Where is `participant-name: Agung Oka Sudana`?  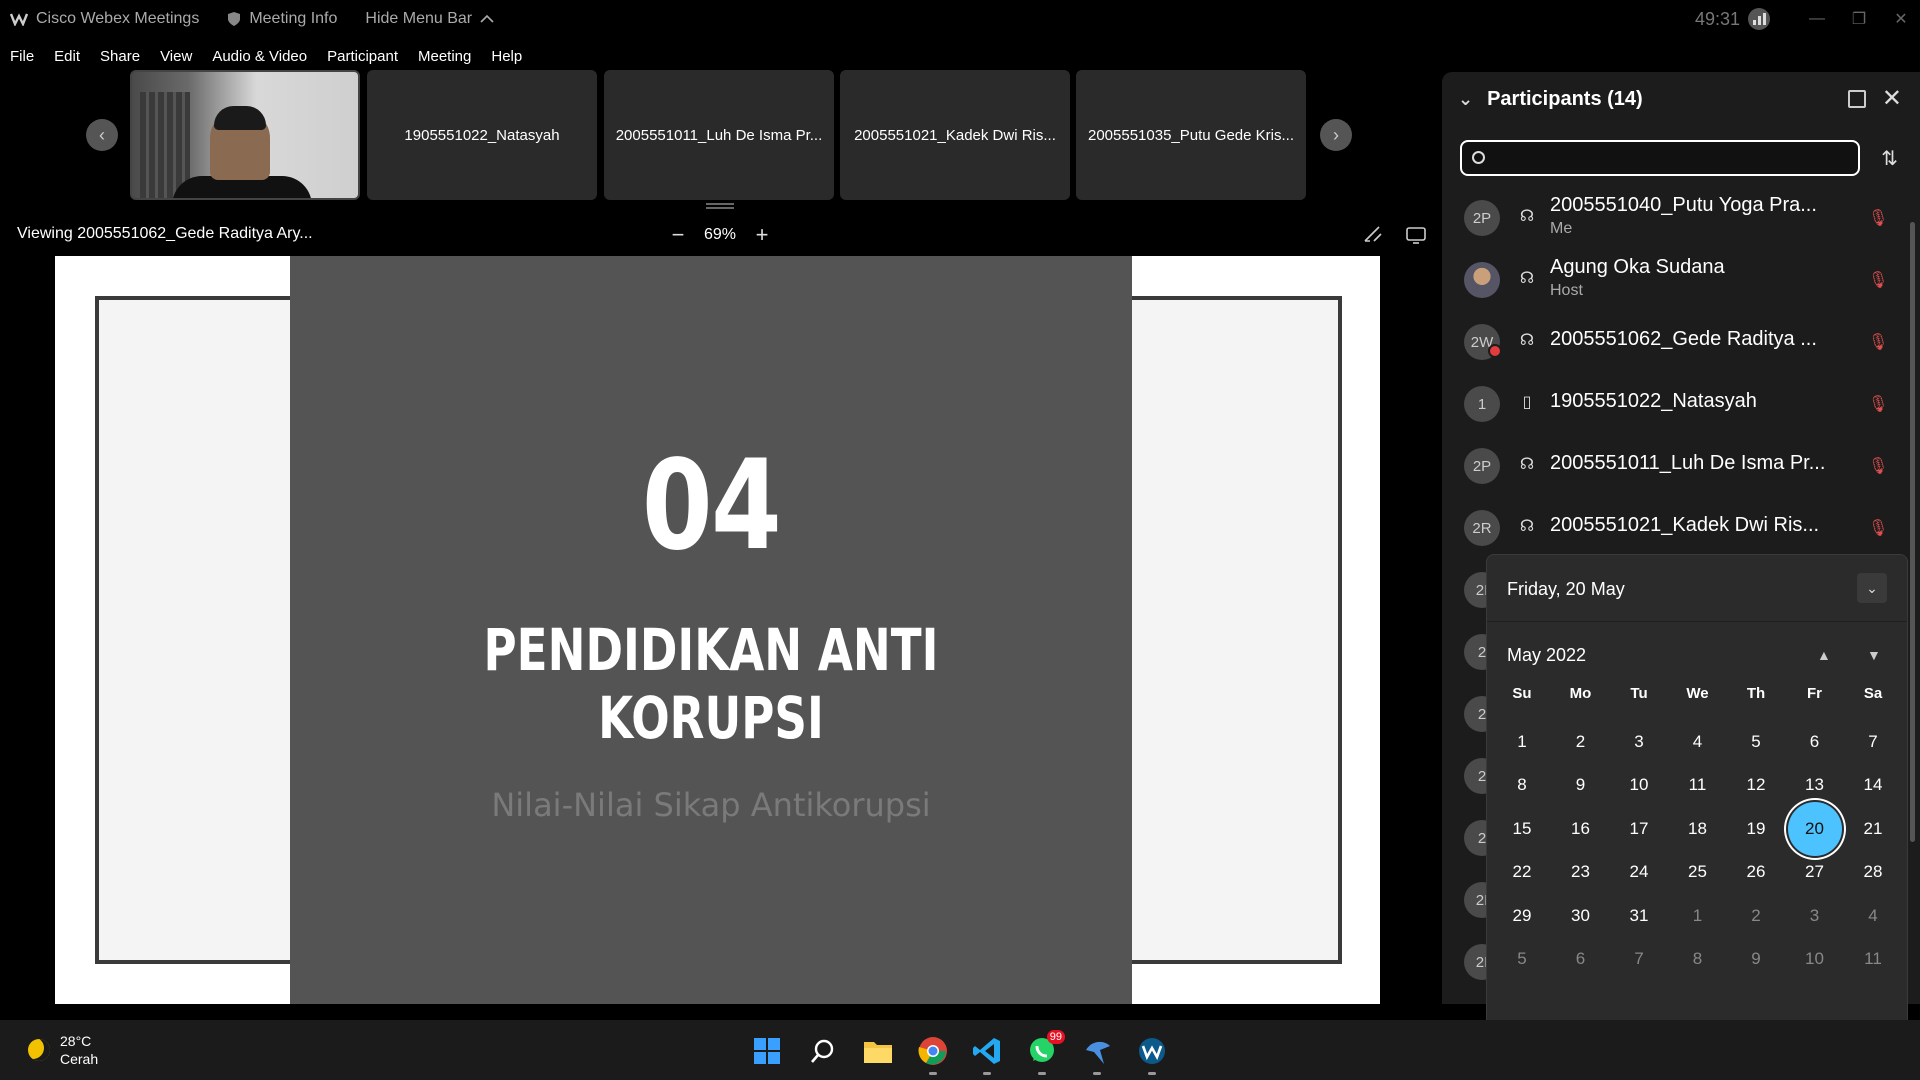 participant-name: Agung Oka Sudana is located at coordinates (1637, 267).